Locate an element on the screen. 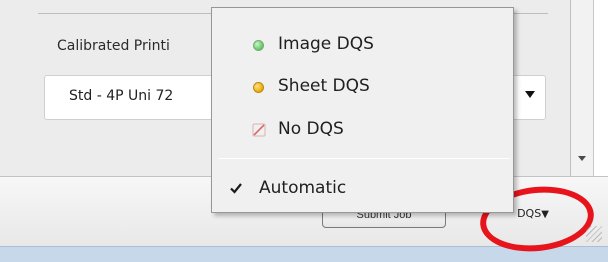 The image size is (608, 262). menu-item-image-dqs: Image DQS is located at coordinates (362, 45).